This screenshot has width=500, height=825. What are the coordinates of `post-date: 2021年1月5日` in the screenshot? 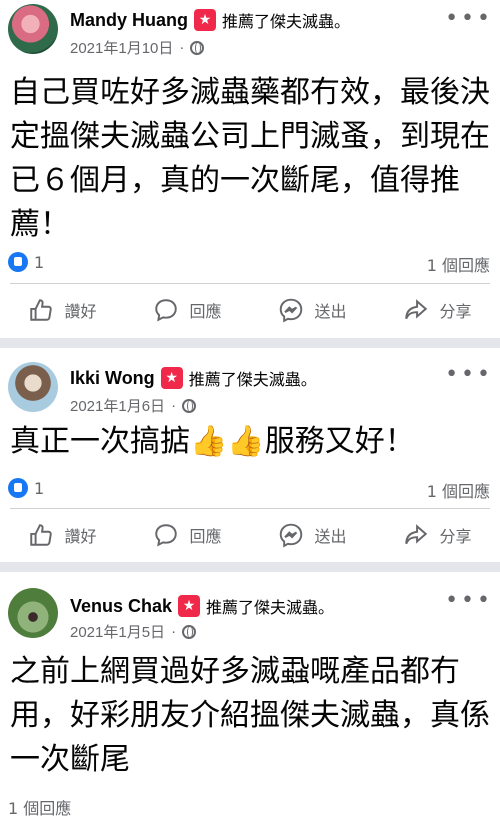 It's located at (117, 631).